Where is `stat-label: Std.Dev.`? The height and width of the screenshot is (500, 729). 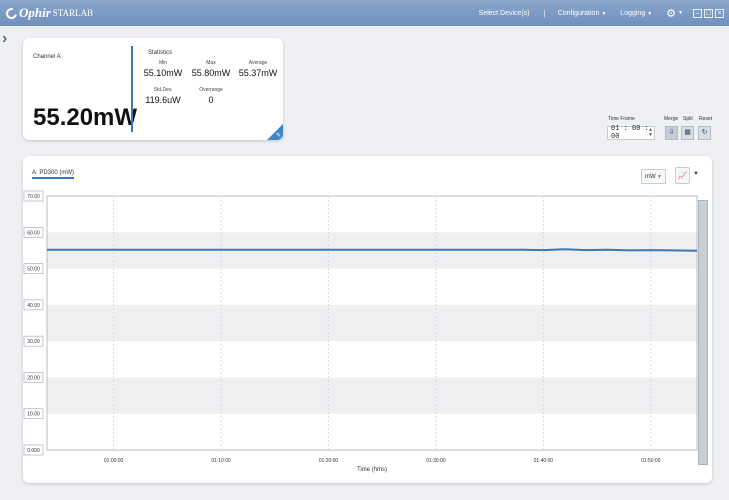
stat-label: Std.Dev. is located at coordinates (163, 90).